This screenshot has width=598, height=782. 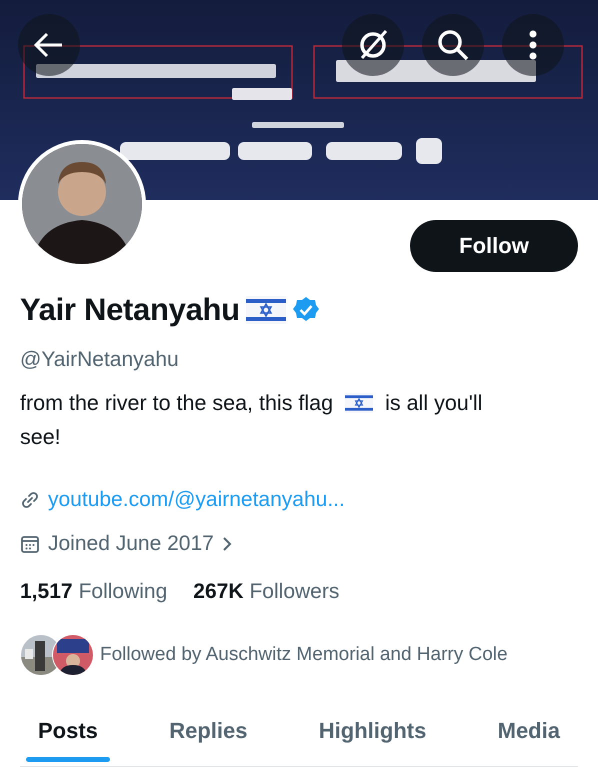 I want to click on joined-date: Joined June 2017, so click(x=131, y=544).